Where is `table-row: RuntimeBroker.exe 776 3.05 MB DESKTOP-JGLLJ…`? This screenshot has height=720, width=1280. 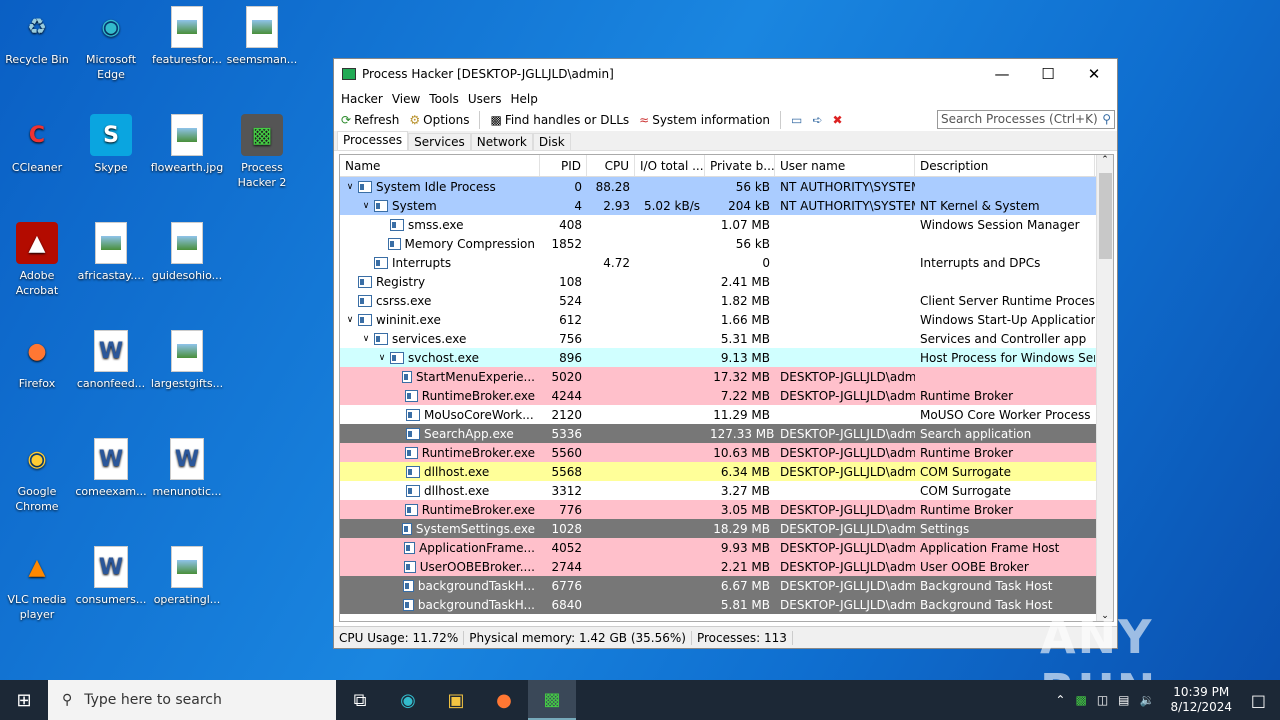 table-row: RuntimeBroker.exe 776 3.05 MB DESKTOP-JGLLJ… is located at coordinates (726, 509).